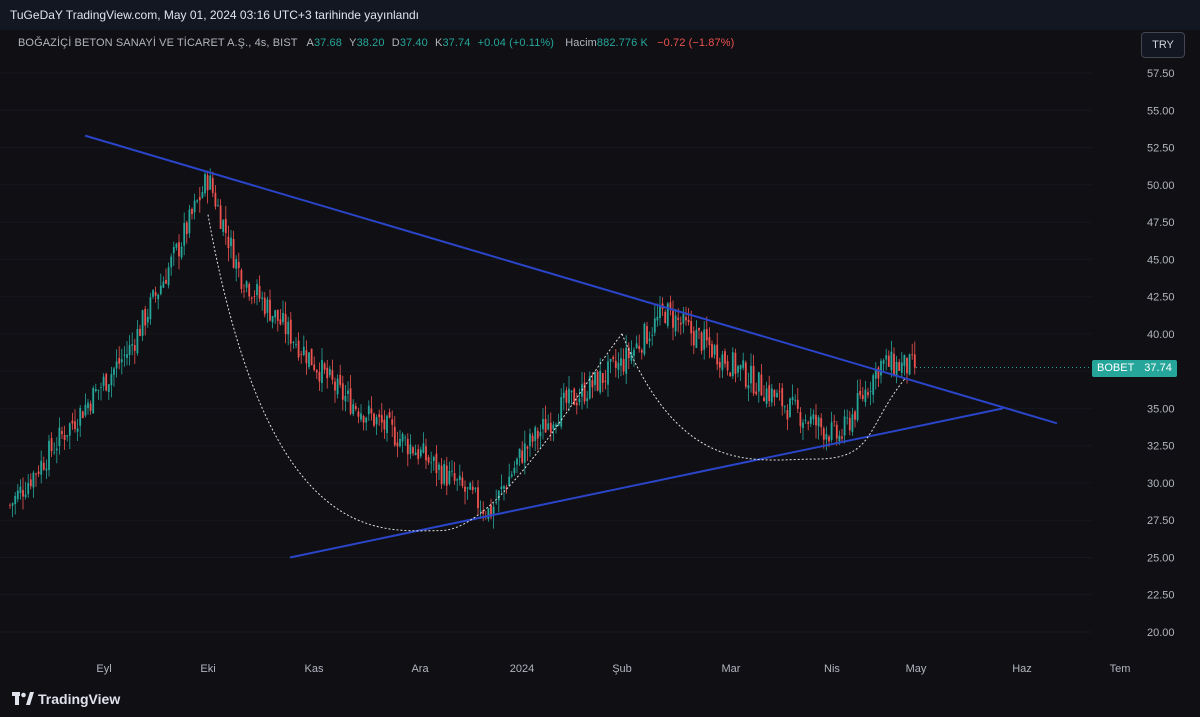  I want to click on y-tick-label: 30.00, so click(1161, 484).